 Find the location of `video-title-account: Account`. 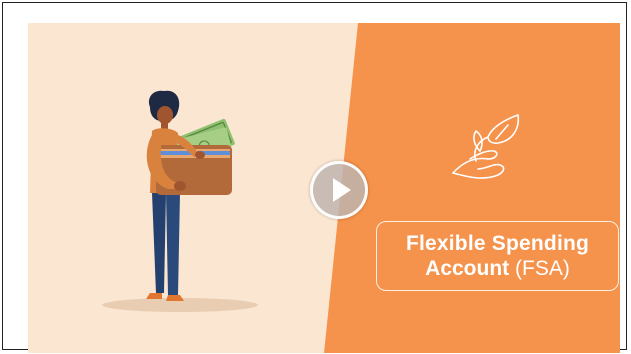

video-title-account: Account is located at coordinates (467, 268).